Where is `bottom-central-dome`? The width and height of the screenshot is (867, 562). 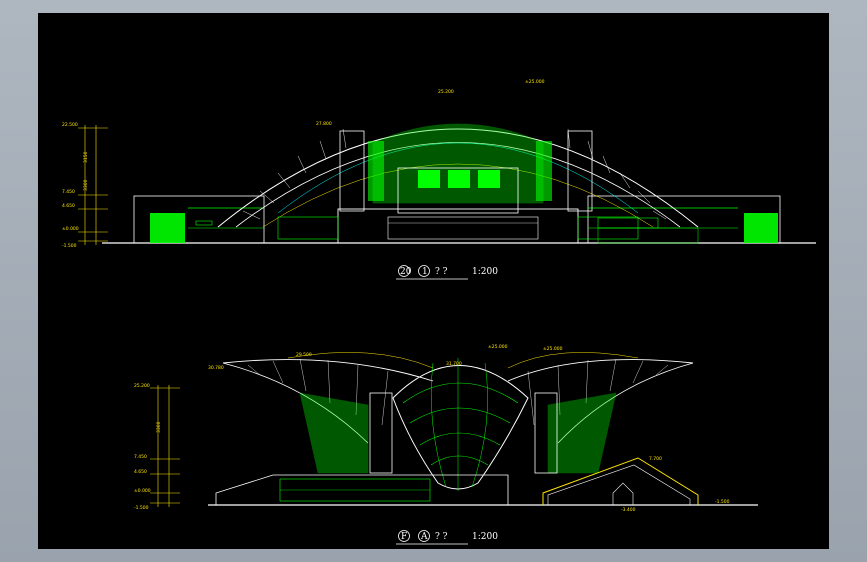 bottom-central-dome is located at coordinates (460, 424).